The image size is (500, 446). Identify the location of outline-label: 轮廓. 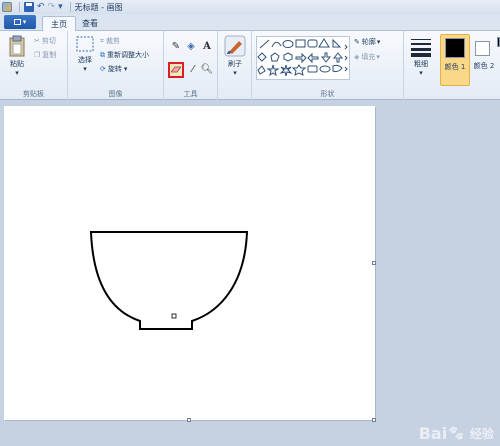
(368, 42).